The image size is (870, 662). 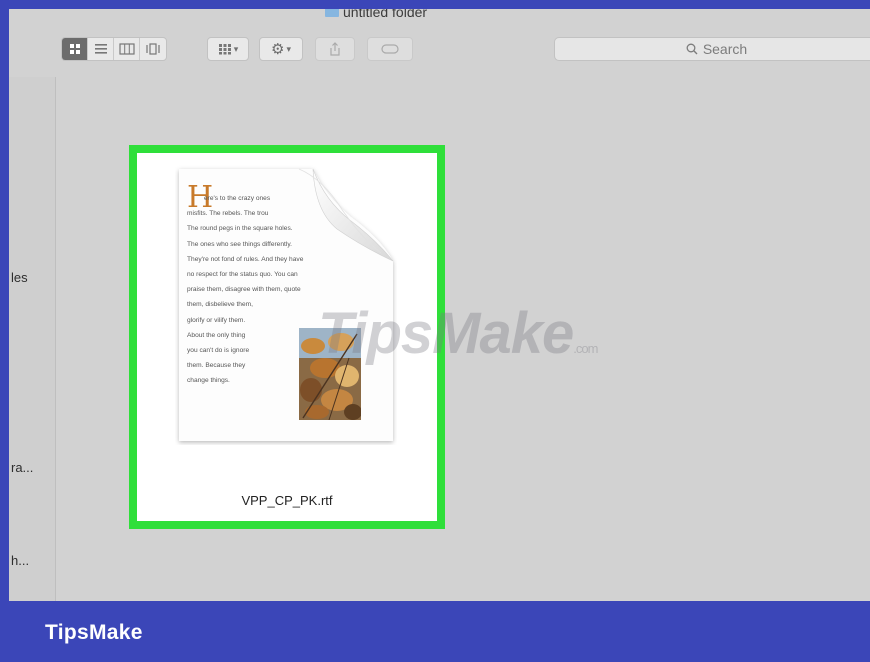 What do you see at coordinates (224, 49) in the screenshot?
I see `arrange-grid-icon` at bounding box center [224, 49].